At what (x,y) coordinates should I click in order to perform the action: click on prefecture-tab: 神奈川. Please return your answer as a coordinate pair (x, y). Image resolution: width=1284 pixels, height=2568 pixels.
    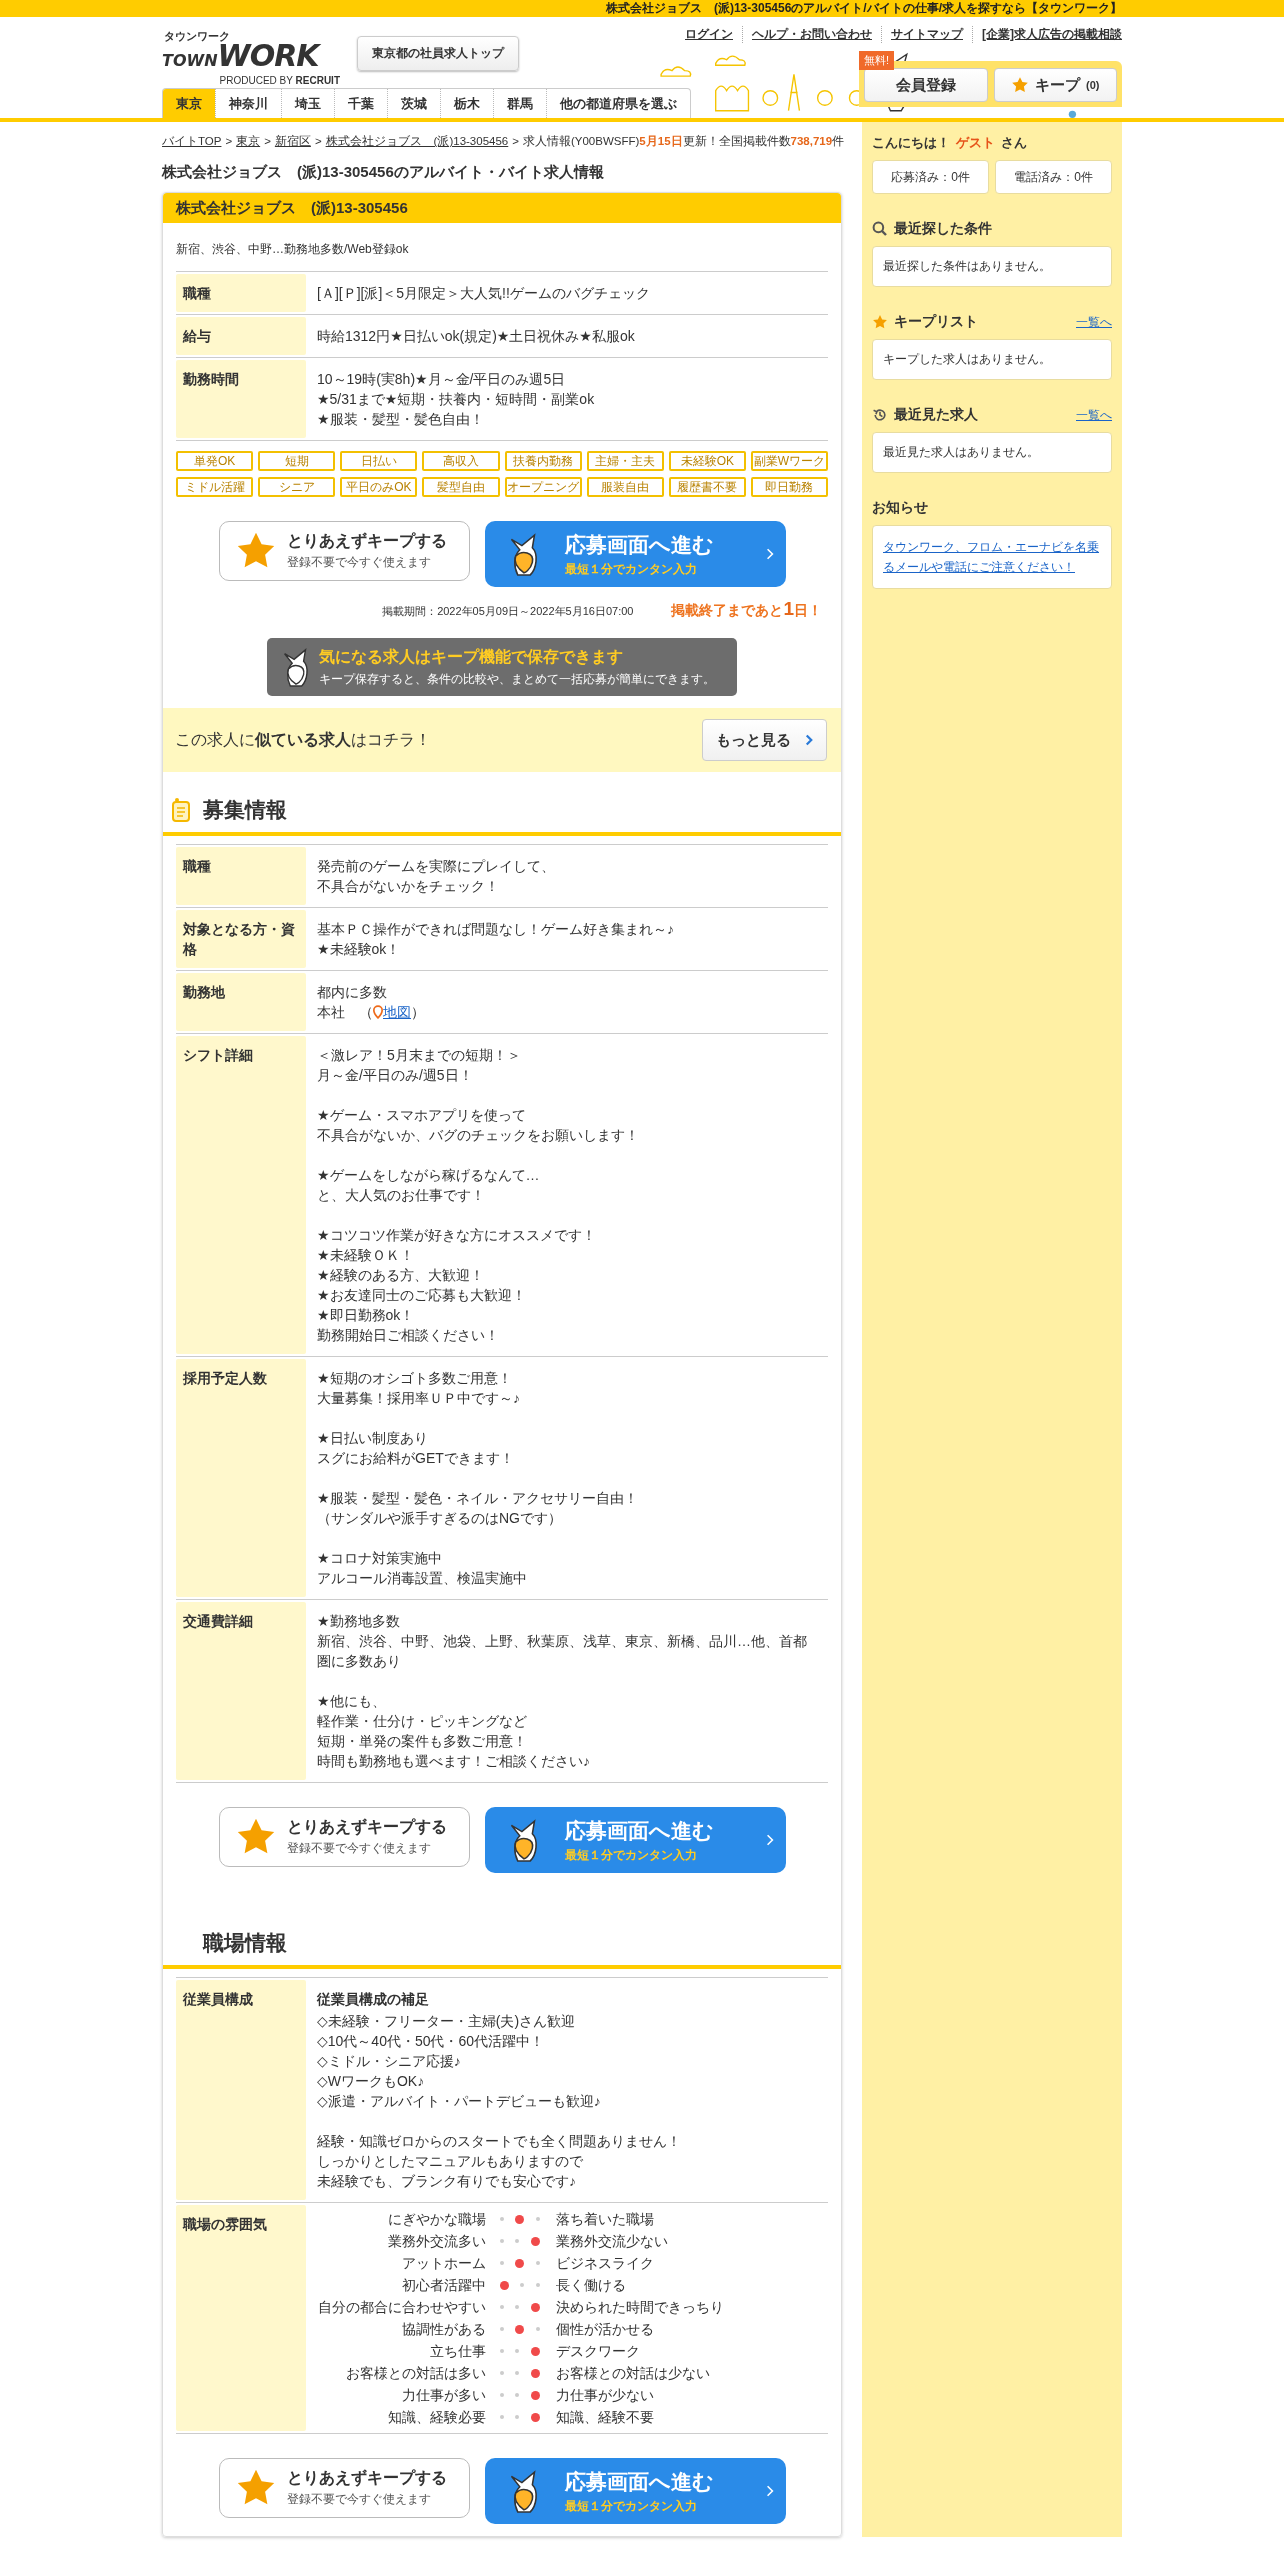
    Looking at the image, I should click on (248, 103).